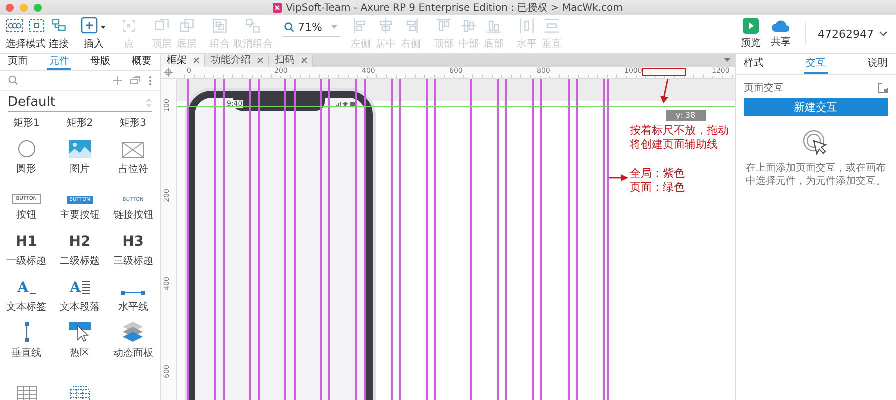 This screenshot has width=896, height=400. What do you see at coordinates (149, 103) in the screenshot?
I see `up-down-chevron-icon` at bounding box center [149, 103].